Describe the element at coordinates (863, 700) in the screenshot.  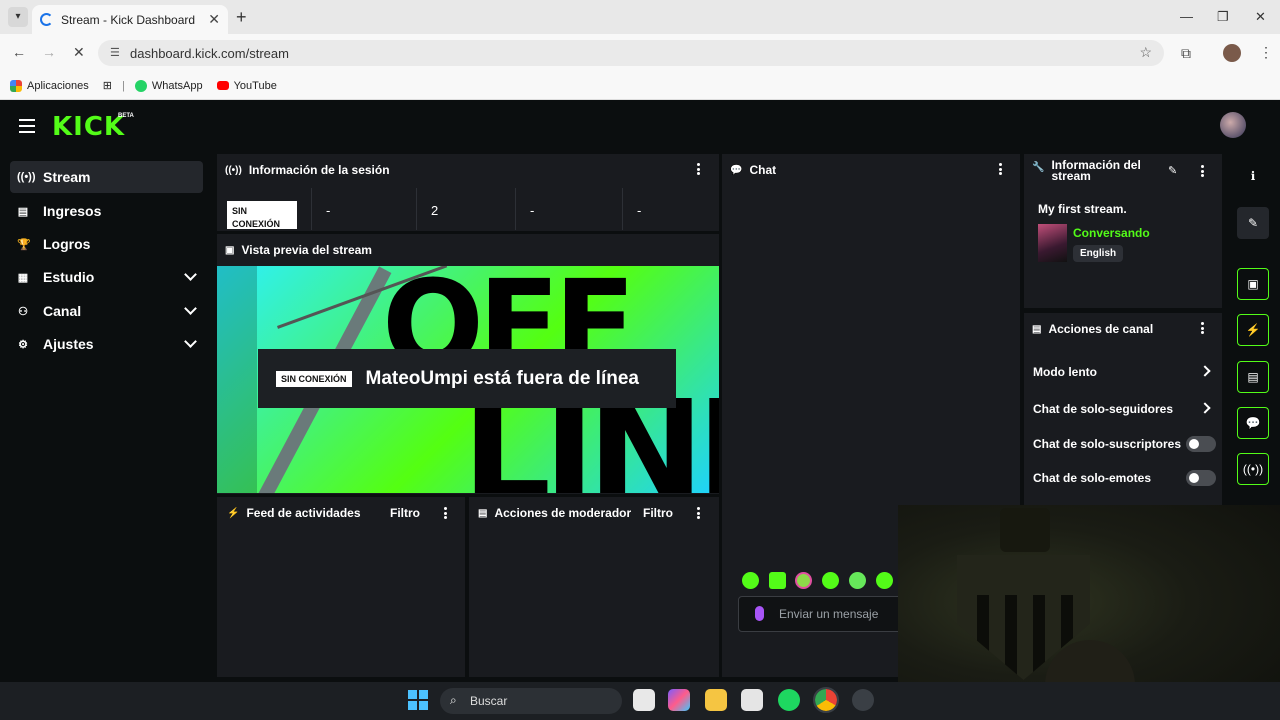
I see `app-icon` at that location.